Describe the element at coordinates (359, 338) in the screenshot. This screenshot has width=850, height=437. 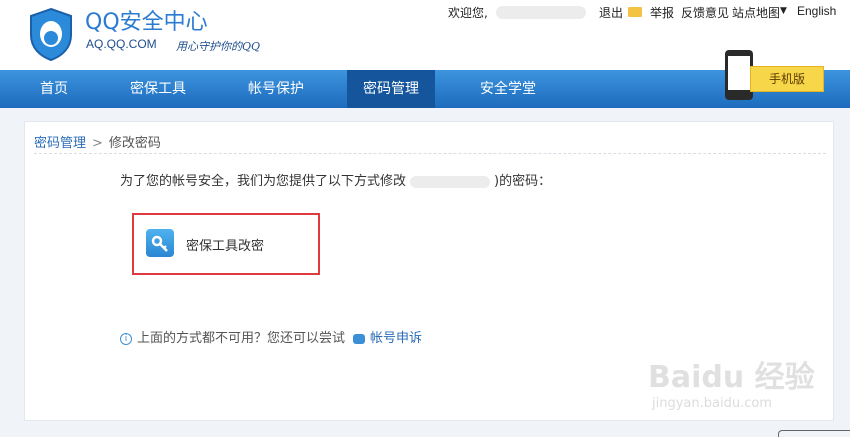
I see `chat-bubble-icon` at that location.